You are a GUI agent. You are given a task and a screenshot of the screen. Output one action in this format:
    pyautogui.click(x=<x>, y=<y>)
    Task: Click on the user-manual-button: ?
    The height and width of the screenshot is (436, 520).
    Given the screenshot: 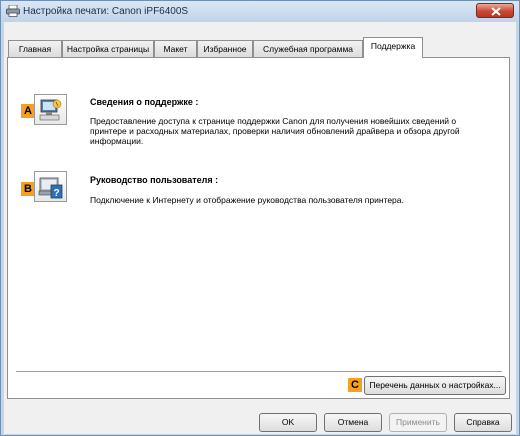 What is the action you would take?
    pyautogui.click(x=50, y=186)
    